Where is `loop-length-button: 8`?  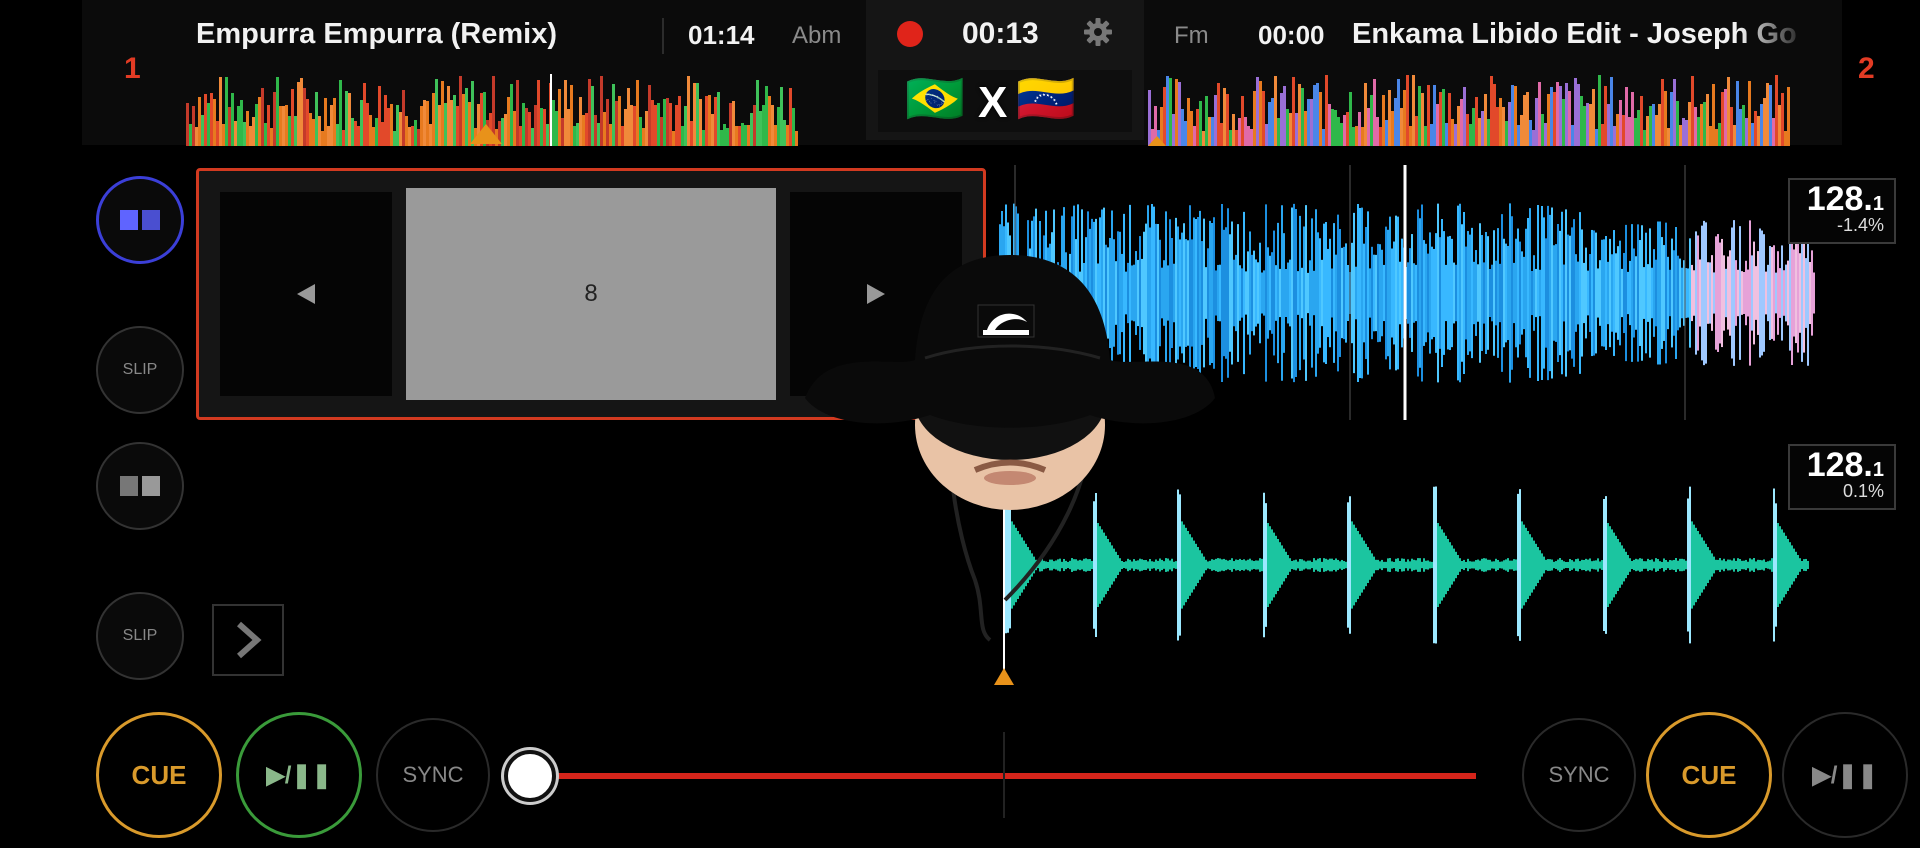 loop-length-button: 8 is located at coordinates (591, 294).